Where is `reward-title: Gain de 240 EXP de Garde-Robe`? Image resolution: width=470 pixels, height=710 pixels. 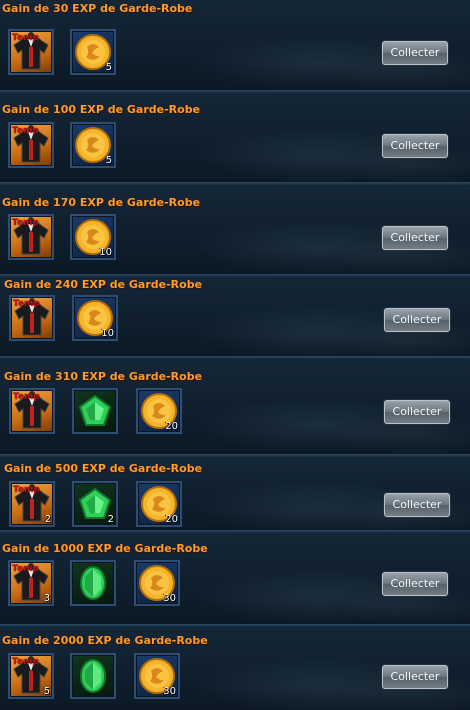
reward-title: Gain de 240 EXP de Garde-Robe is located at coordinates (103, 284).